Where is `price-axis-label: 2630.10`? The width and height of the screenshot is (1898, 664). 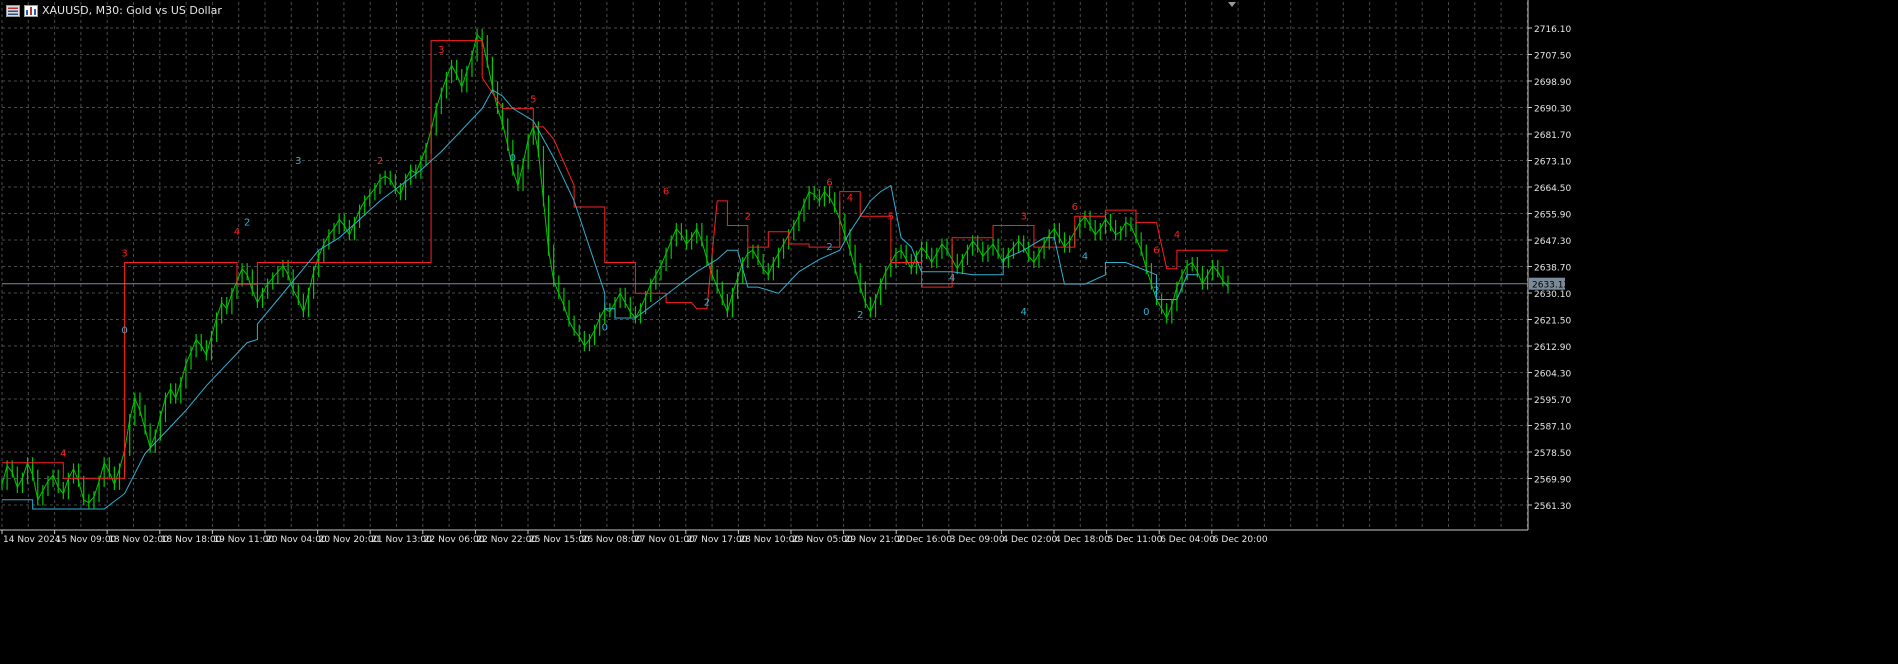
price-axis-label: 2630.10 is located at coordinates (1552, 295).